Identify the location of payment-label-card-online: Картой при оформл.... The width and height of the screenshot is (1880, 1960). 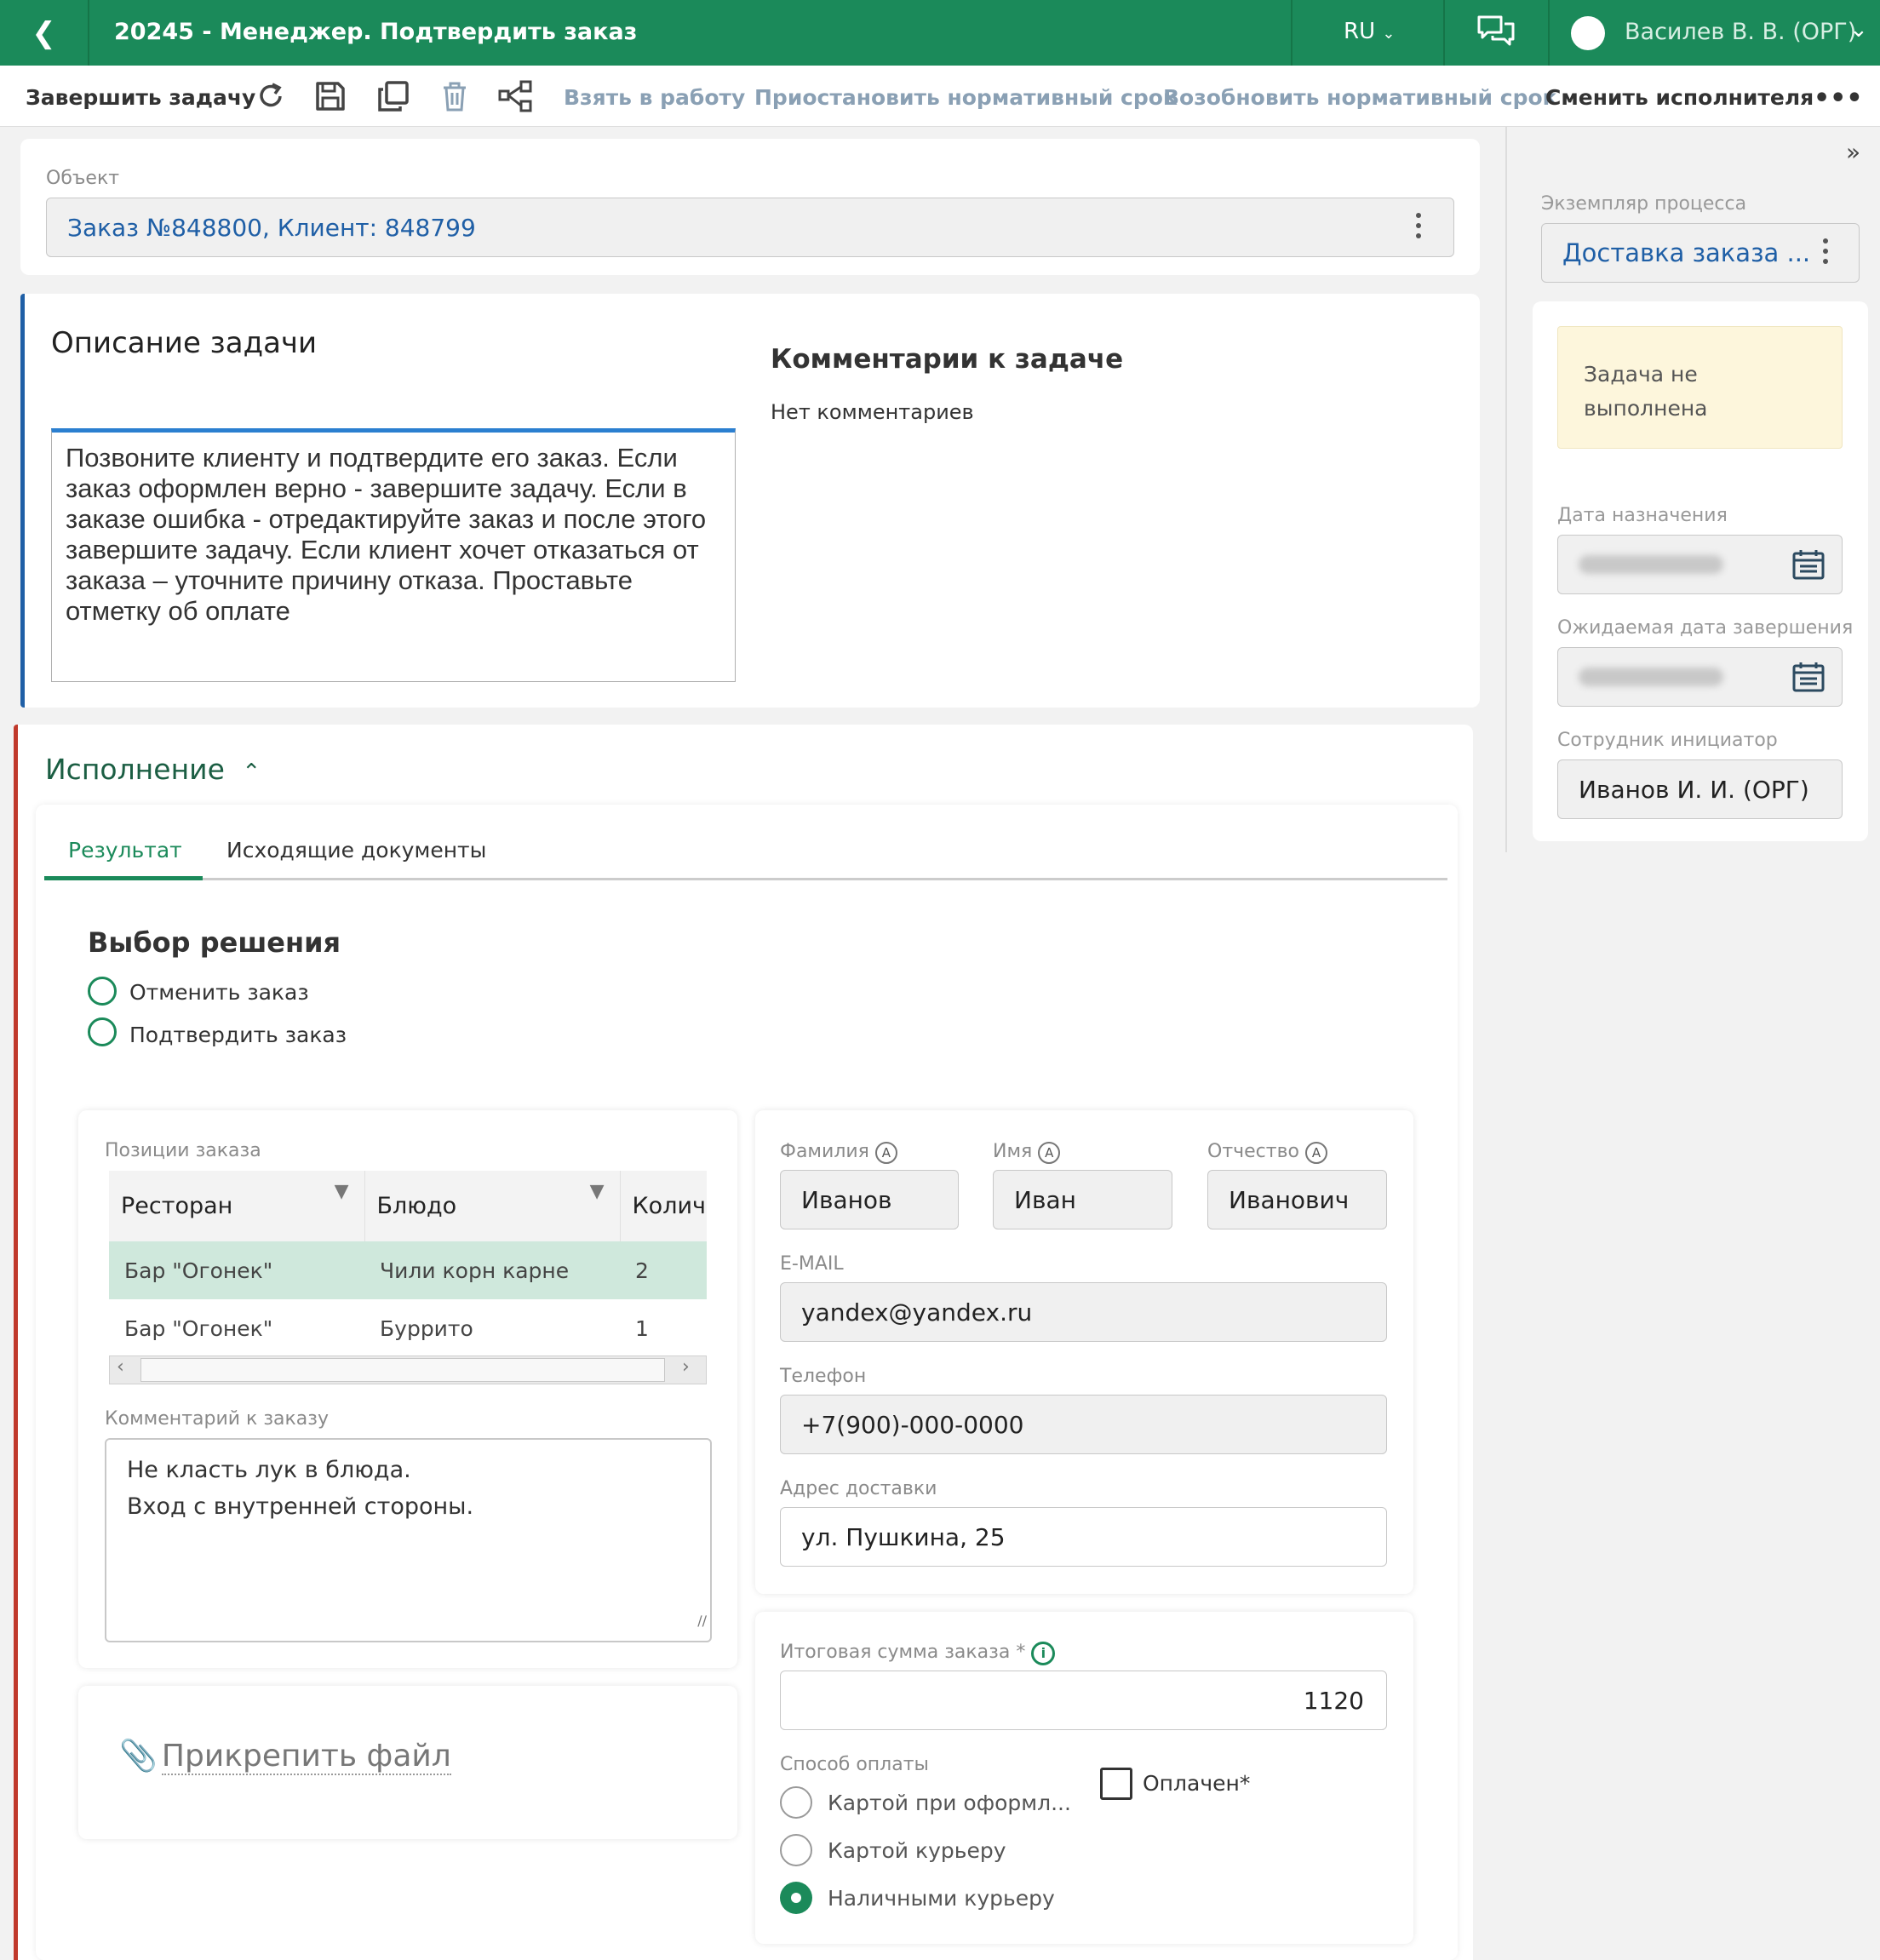
(949, 1803).